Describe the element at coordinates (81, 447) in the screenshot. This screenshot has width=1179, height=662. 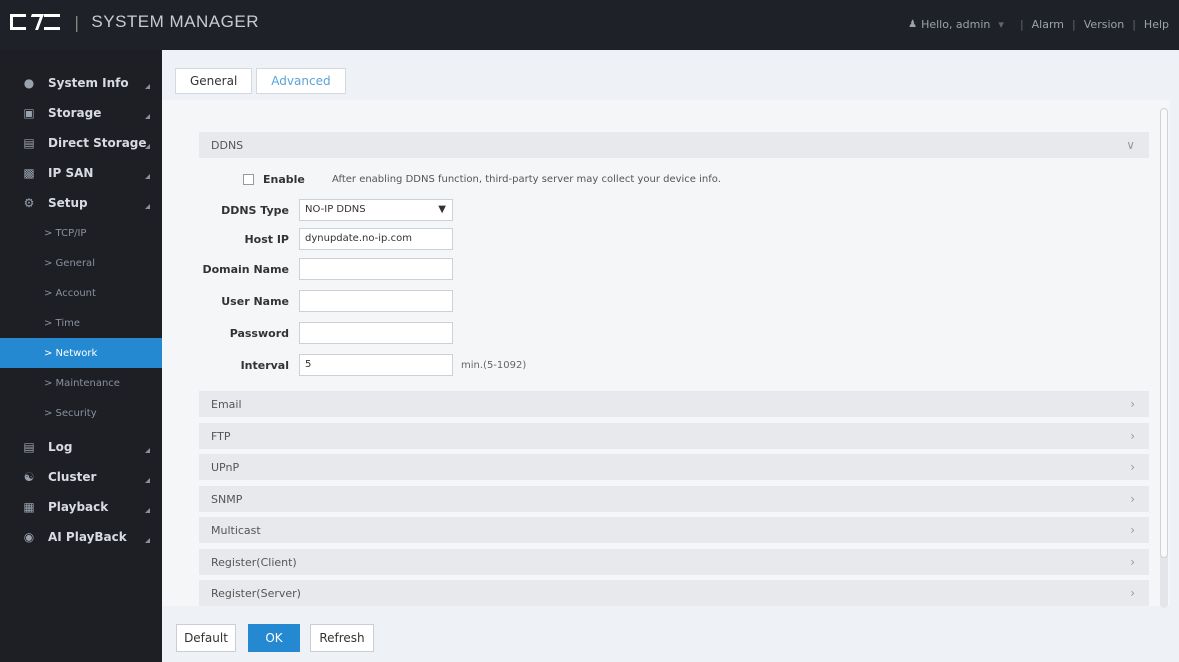
I see `sidebar-item-log: ▤ Log` at that location.